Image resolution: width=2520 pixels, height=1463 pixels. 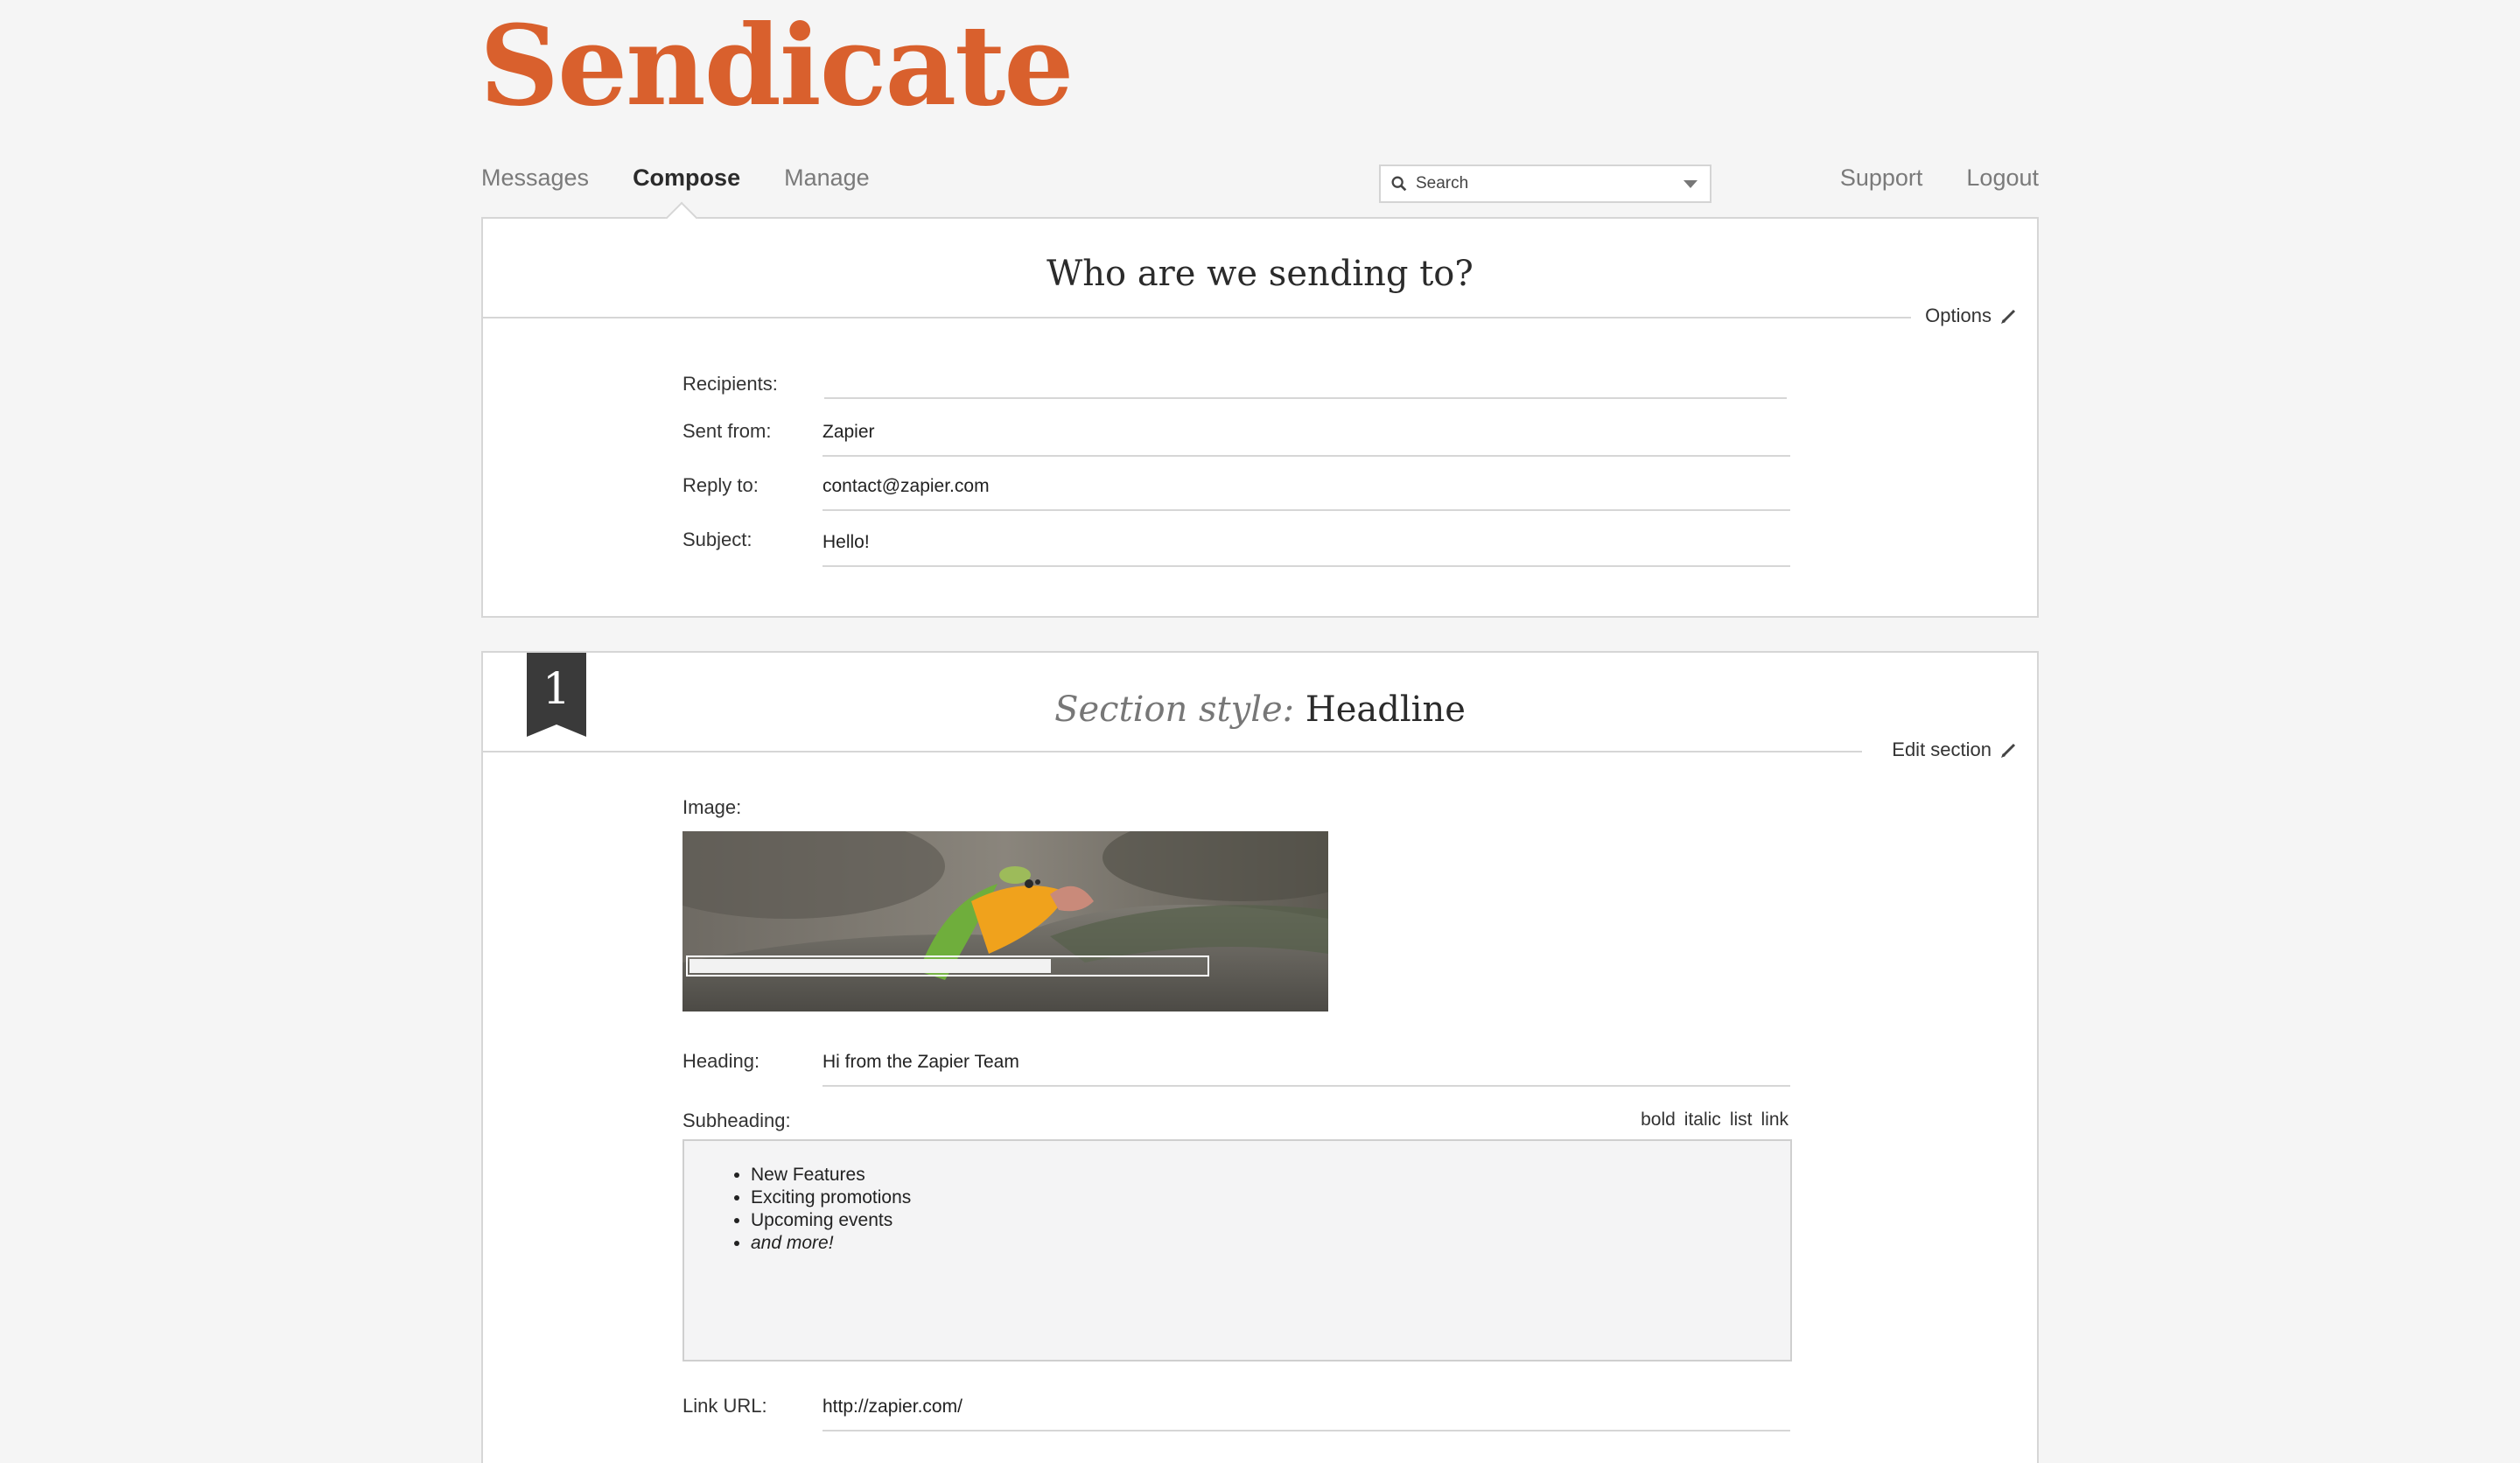 What do you see at coordinates (535, 178) in the screenshot?
I see `nav-messages: Messages` at bounding box center [535, 178].